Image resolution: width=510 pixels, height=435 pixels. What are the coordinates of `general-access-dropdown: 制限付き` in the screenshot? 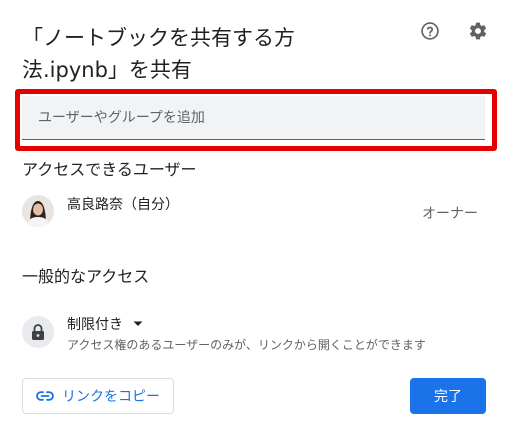 It's located at (105, 324).